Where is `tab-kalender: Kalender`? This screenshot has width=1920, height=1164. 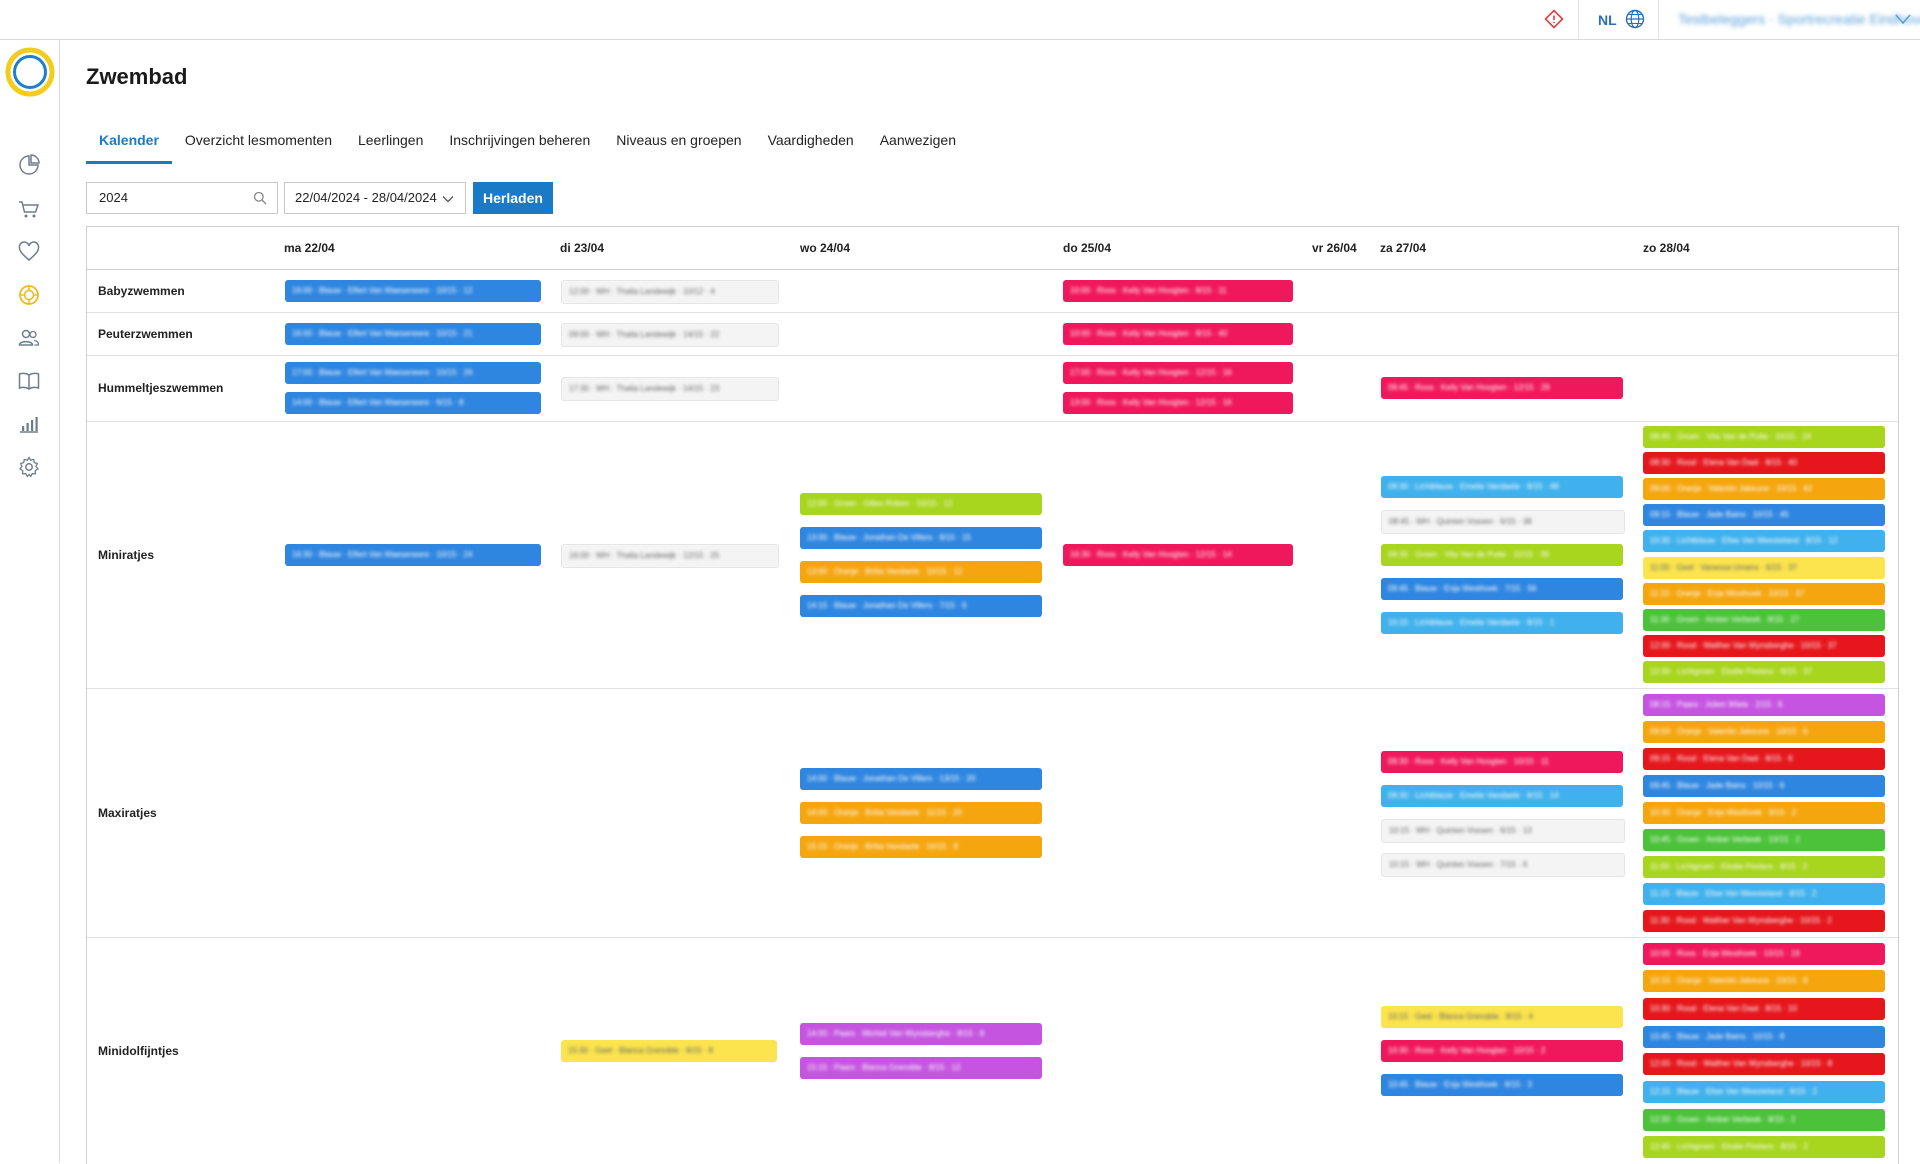
tab-kalender: Kalender is located at coordinates (129, 145).